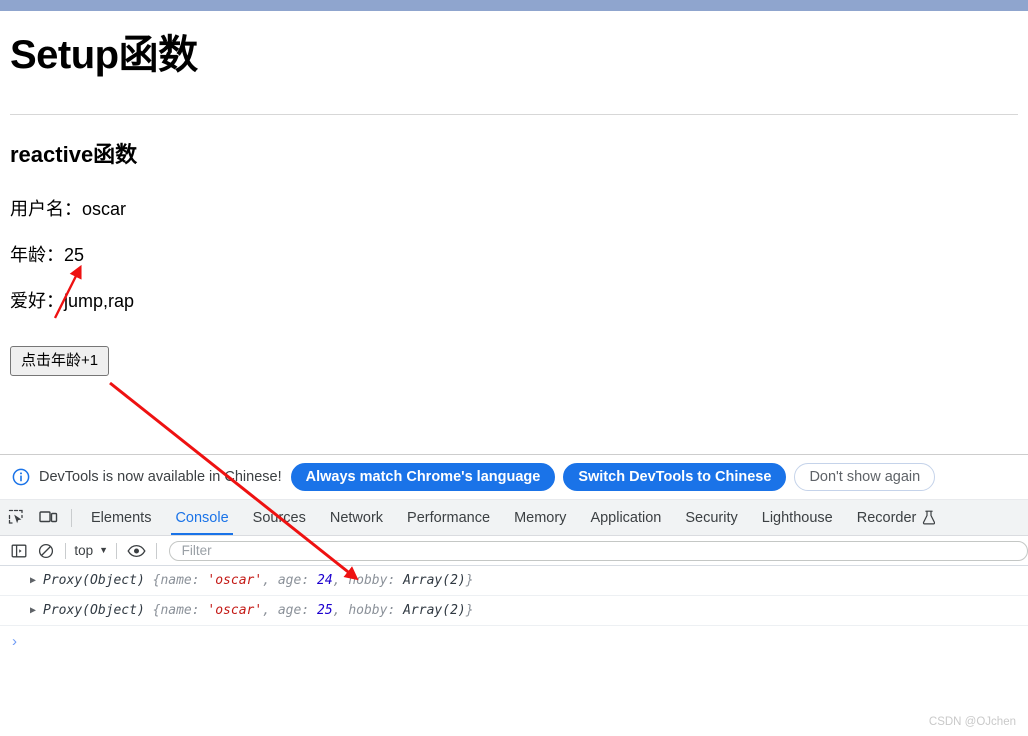 The height and width of the screenshot is (736, 1028). Describe the element at coordinates (136, 551) in the screenshot. I see `live-expression-eye-icon` at that location.